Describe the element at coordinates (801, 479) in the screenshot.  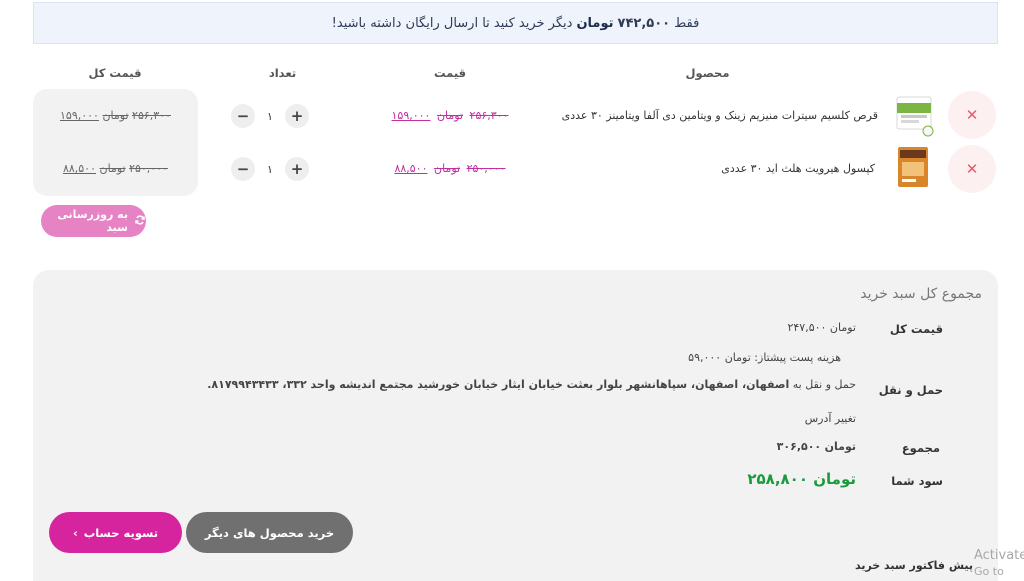
I see `profit-value: تومان ۲۵۸,۸۰۰` at that location.